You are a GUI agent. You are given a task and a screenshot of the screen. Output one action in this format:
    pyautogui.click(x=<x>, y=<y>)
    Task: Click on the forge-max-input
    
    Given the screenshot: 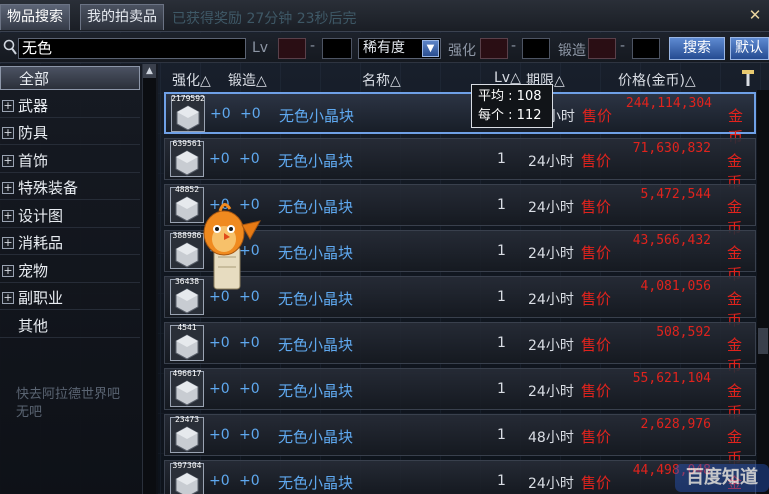 What is the action you would take?
    pyautogui.click(x=646, y=48)
    